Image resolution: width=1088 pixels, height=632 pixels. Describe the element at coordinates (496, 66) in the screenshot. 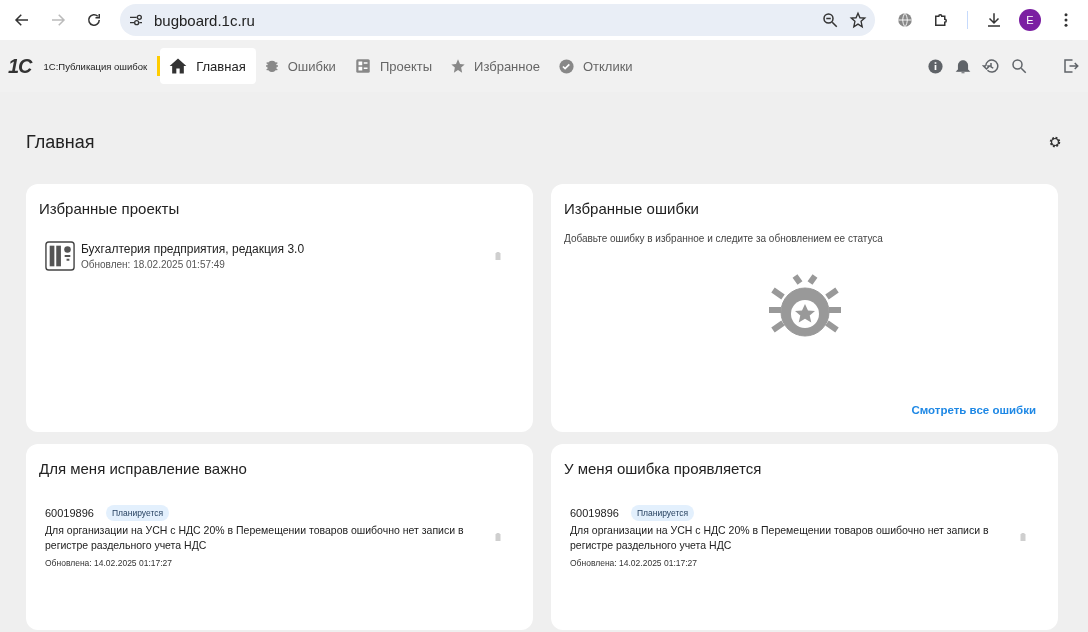

I see `nav-tab: Избранное` at that location.